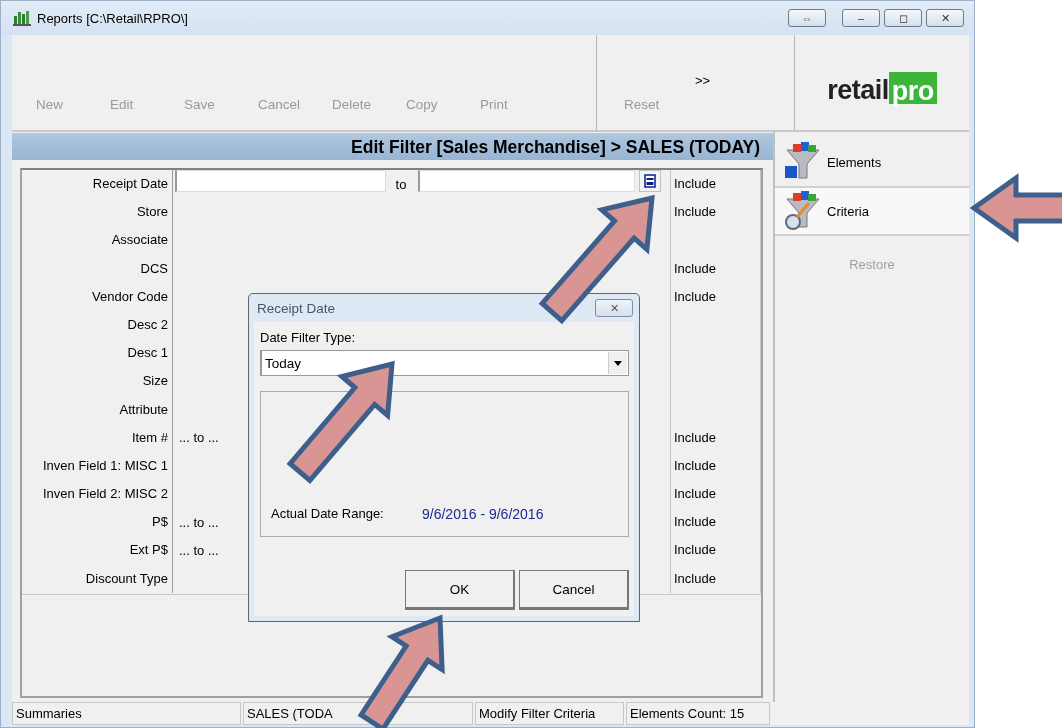 The height and width of the screenshot is (728, 1062). I want to click on field-label: Discount Type, so click(97, 578).